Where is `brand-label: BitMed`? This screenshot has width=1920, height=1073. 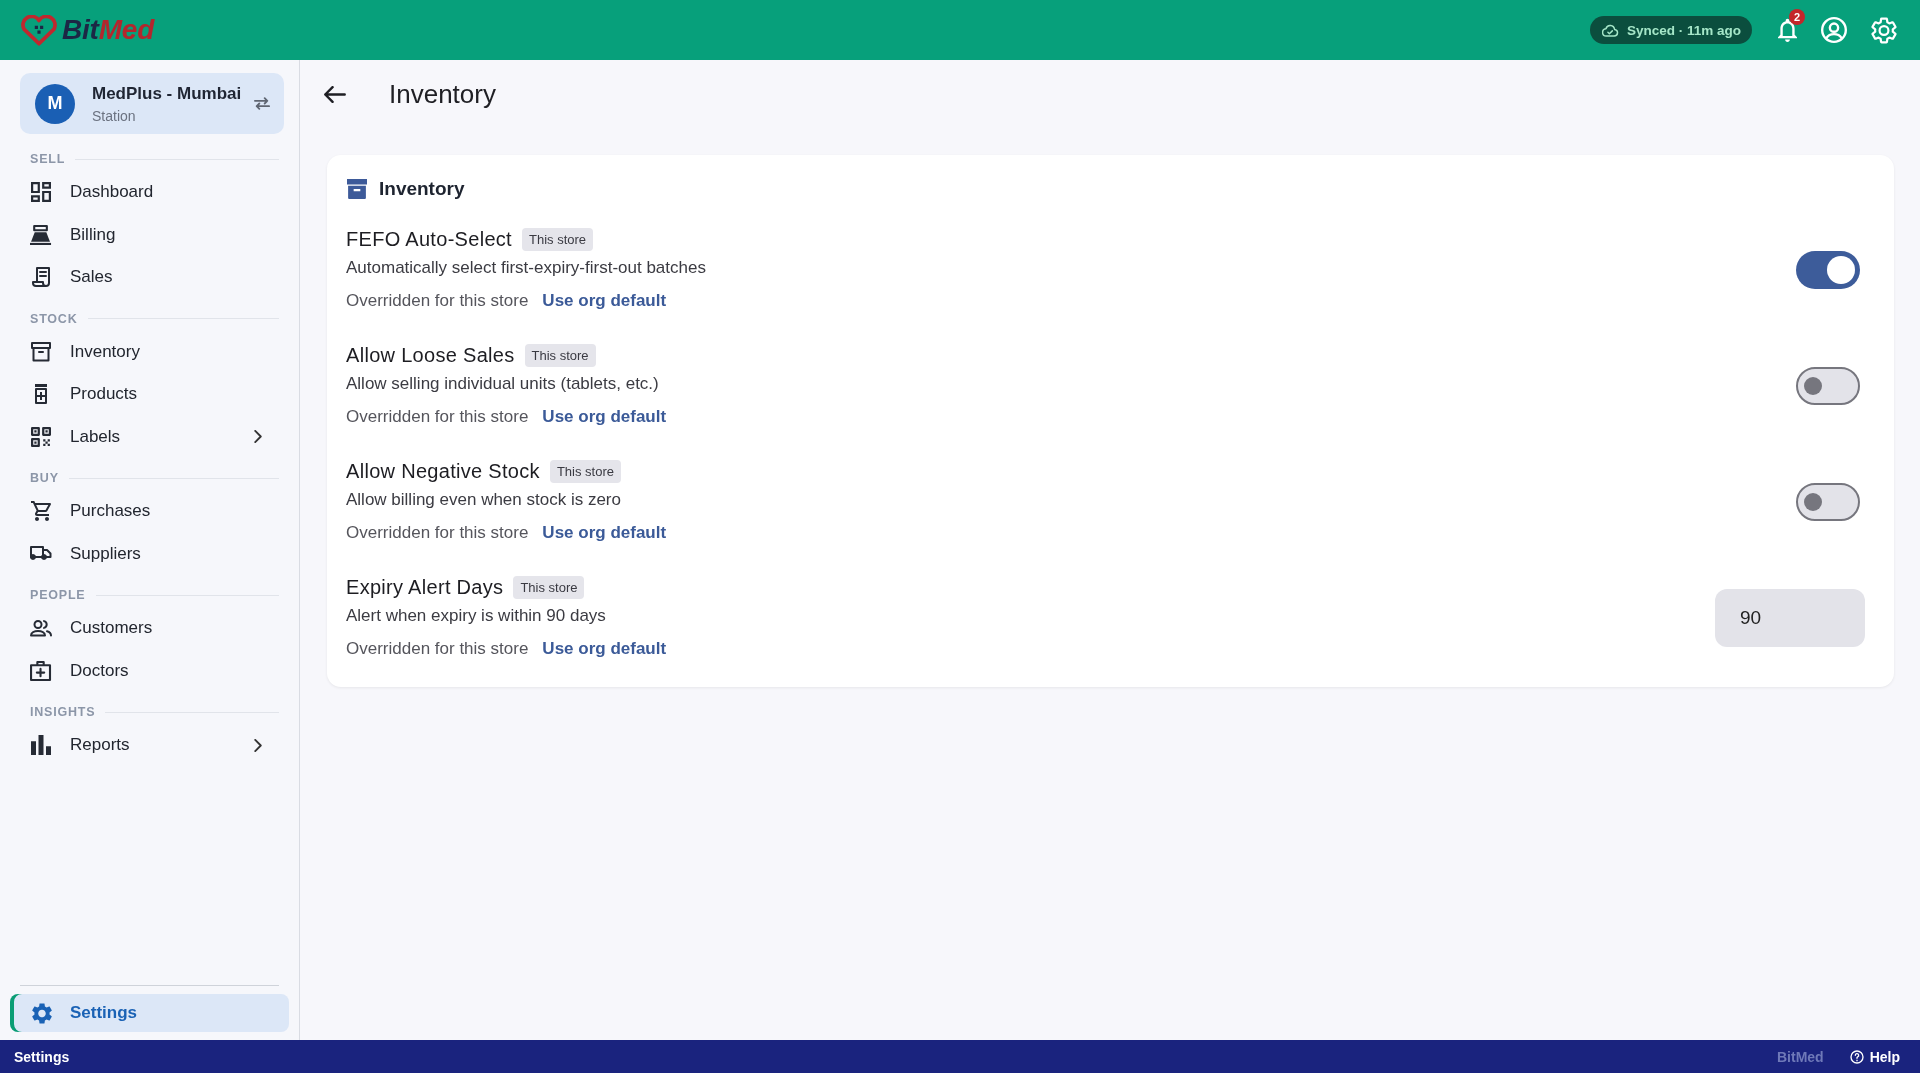 brand-label: BitMed is located at coordinates (1800, 1056).